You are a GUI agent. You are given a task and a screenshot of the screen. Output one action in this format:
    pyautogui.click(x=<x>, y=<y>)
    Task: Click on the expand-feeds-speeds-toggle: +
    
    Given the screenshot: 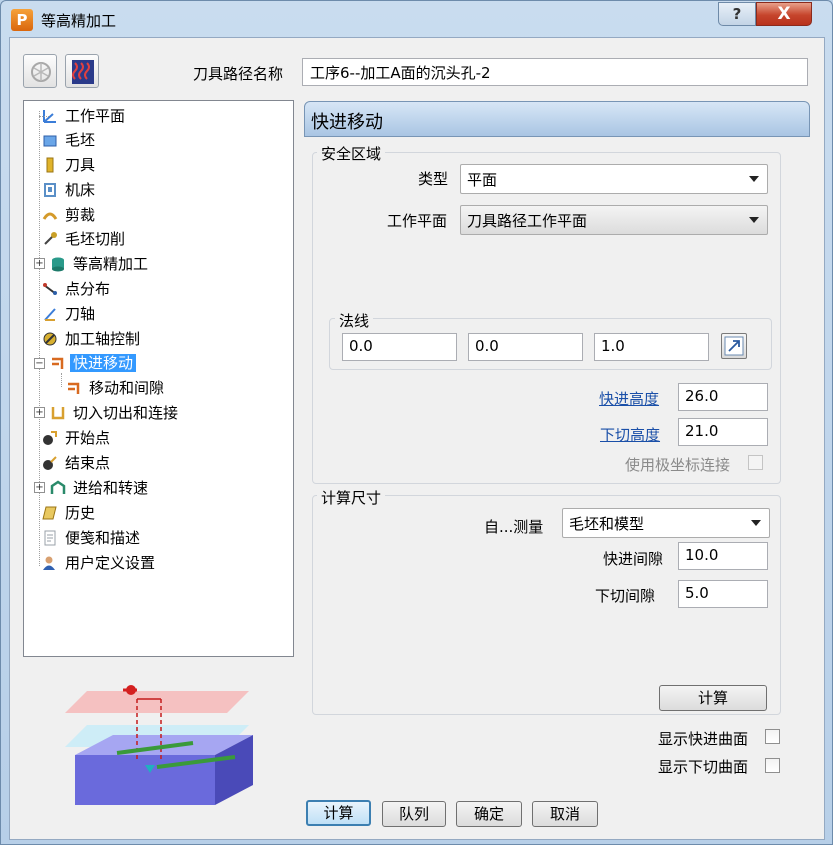 What is the action you would take?
    pyautogui.click(x=39, y=487)
    